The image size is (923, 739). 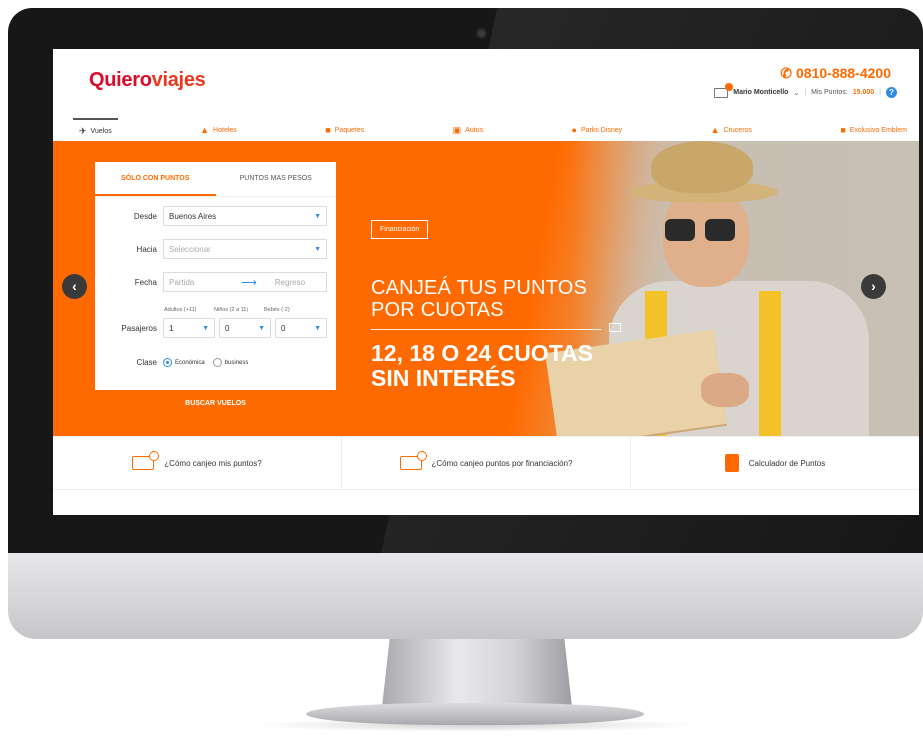 I want to click on pasajeros-row: Pasajeros 1 ▼ 0 ▼ 0 ▼, so click(x=211, y=328).